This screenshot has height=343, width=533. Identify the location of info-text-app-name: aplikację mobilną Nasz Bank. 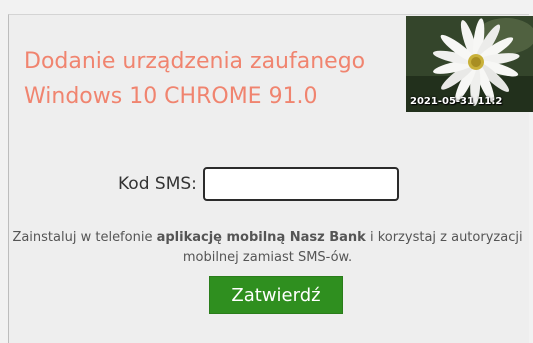
(261, 237).